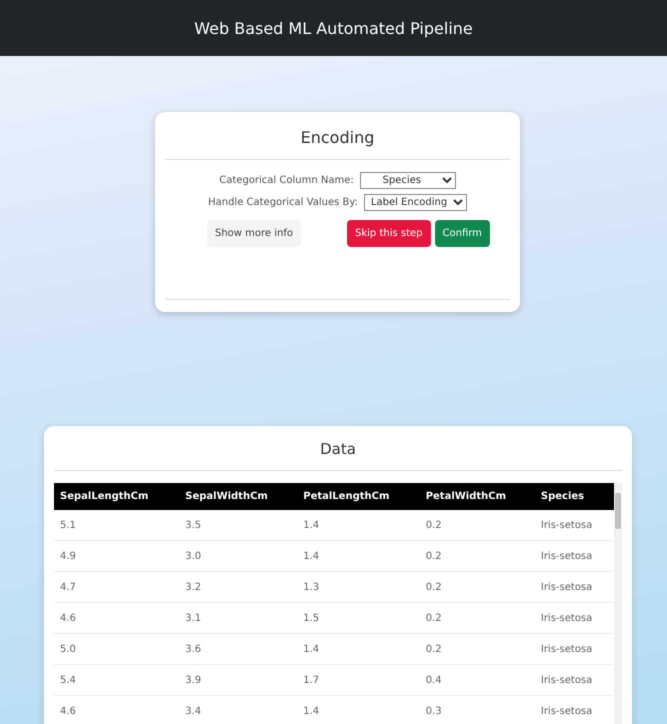 The image size is (667, 724). I want to click on table-cell: 3.1, so click(238, 618).